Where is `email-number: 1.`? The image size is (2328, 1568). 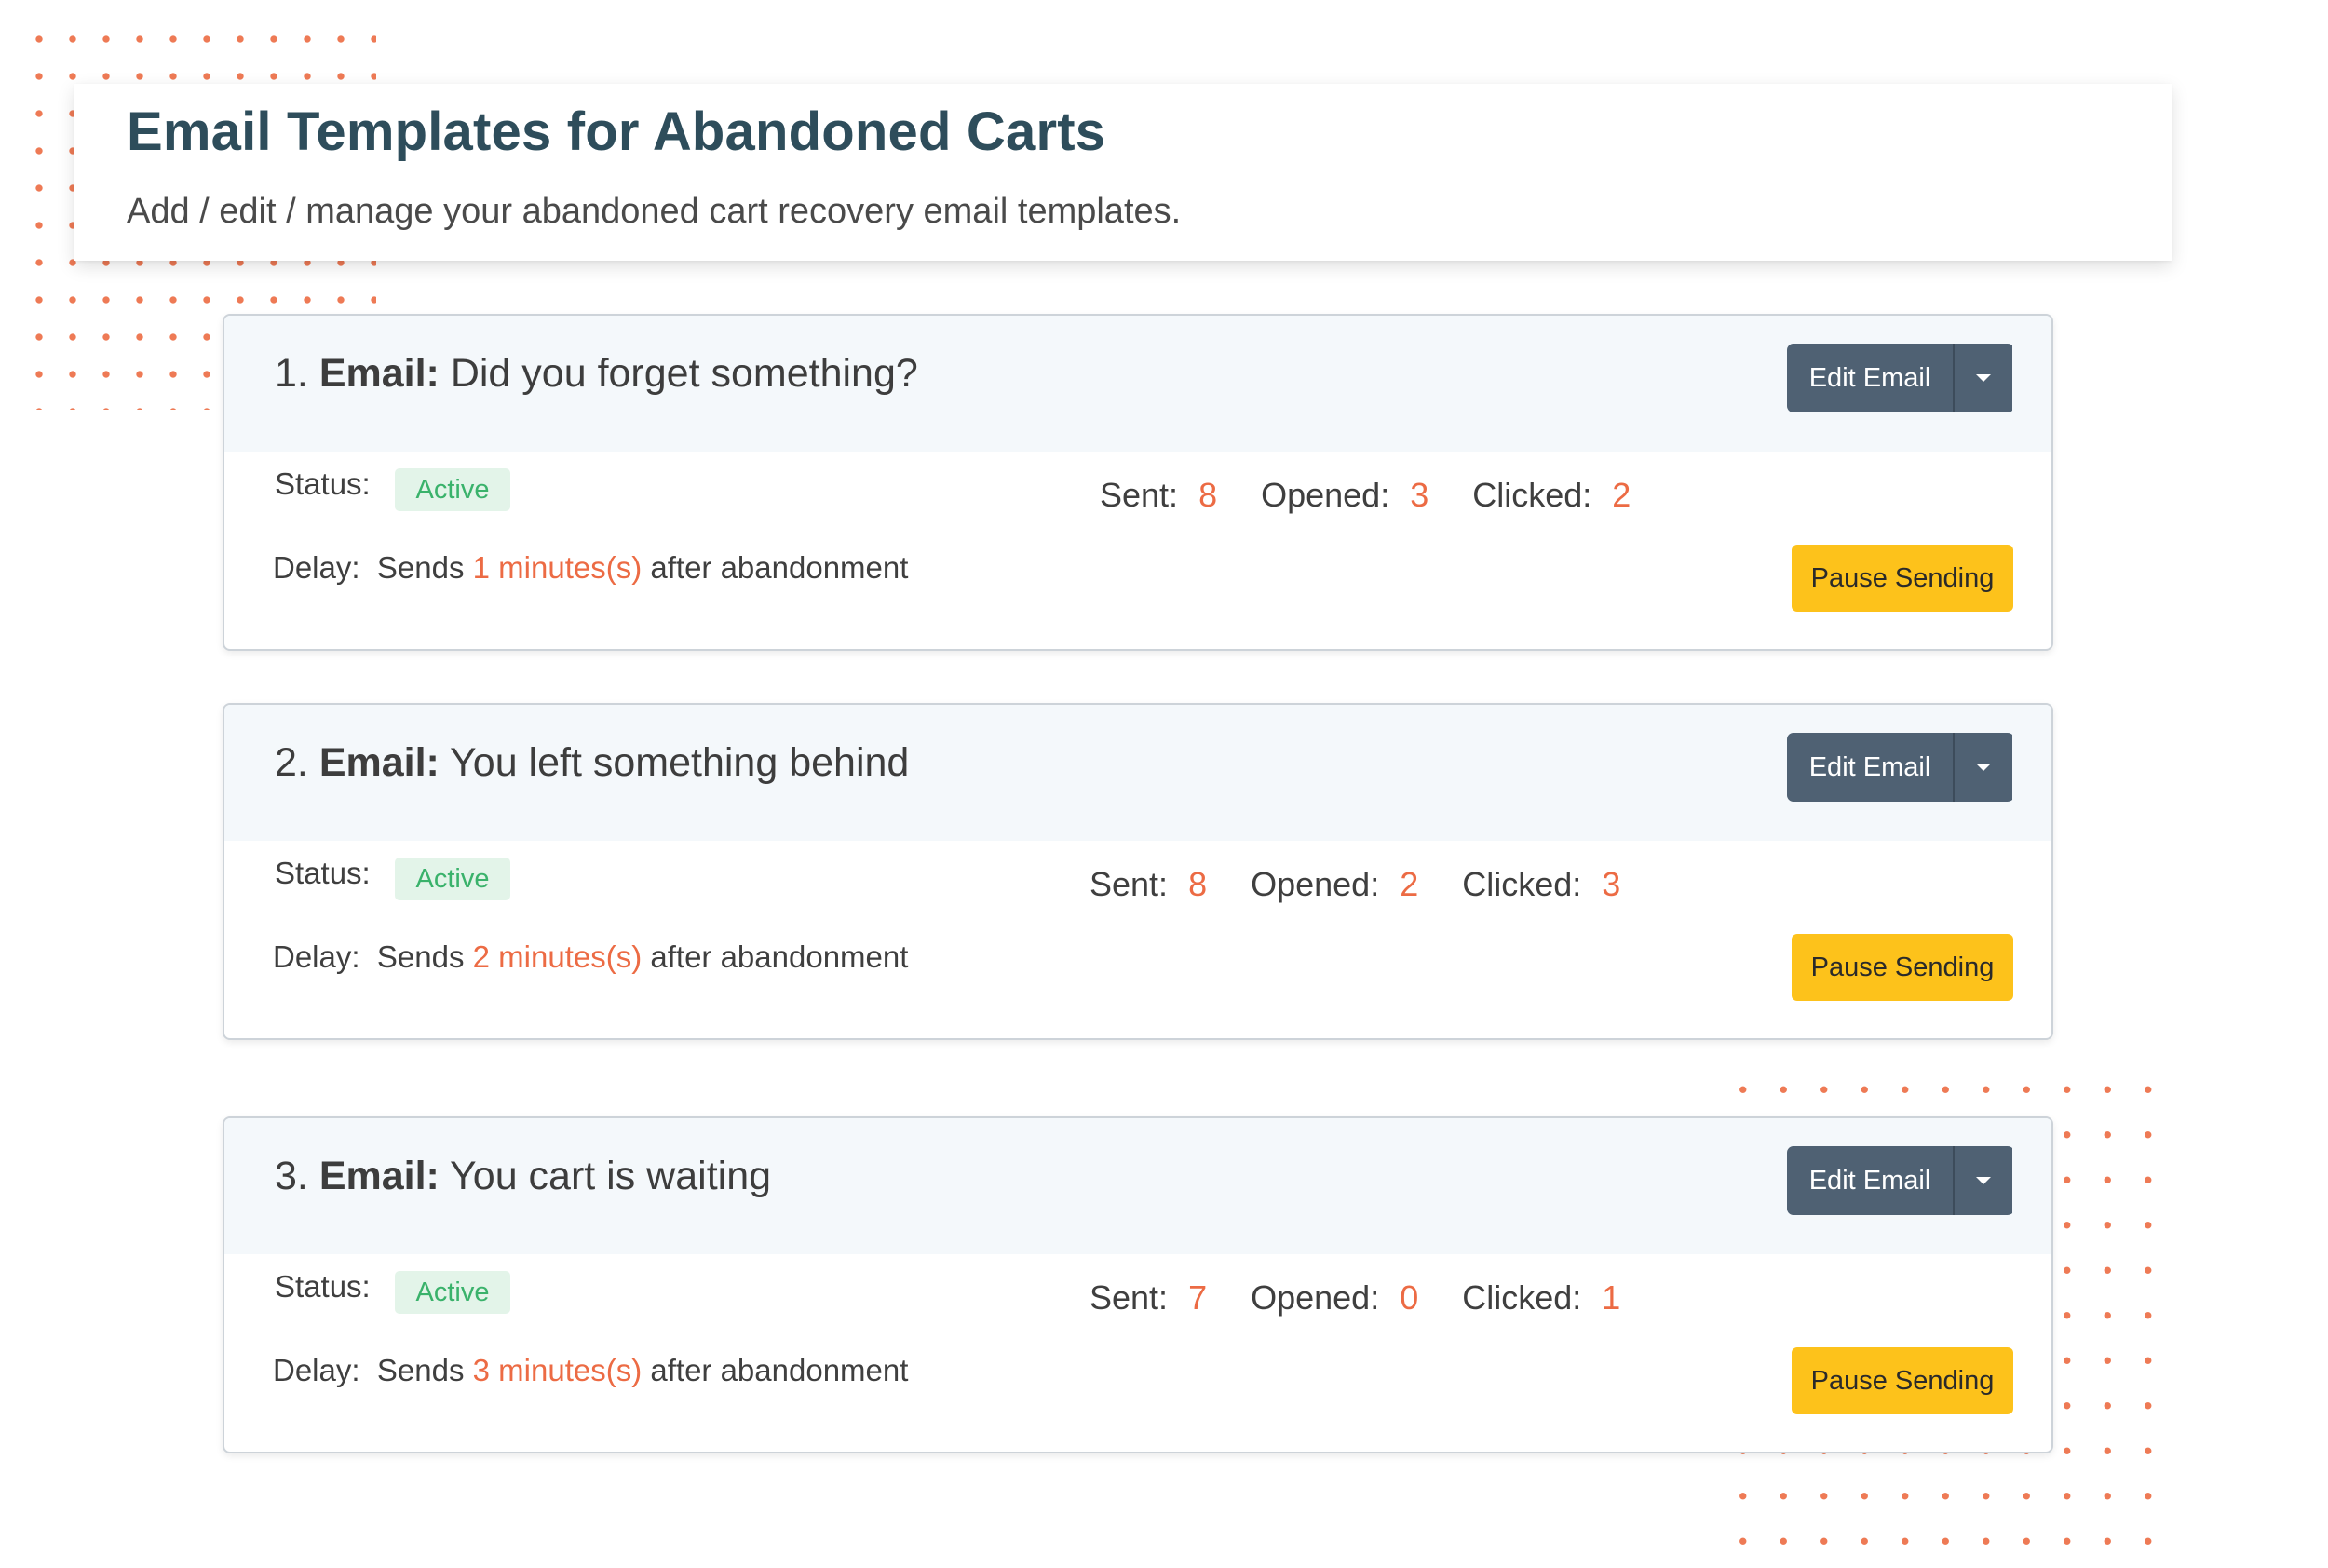 email-number: 1. is located at coordinates (291, 373).